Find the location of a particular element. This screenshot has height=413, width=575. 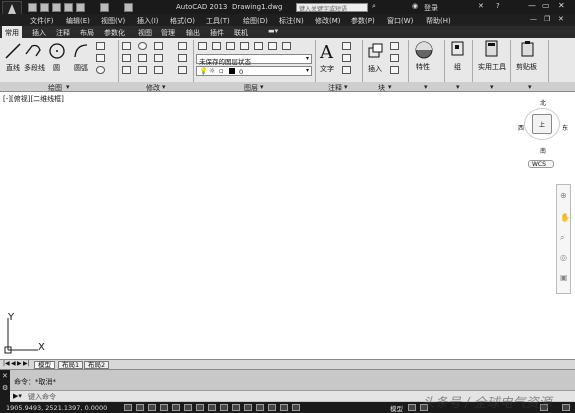

tab-online: 联机 is located at coordinates (241, 33).